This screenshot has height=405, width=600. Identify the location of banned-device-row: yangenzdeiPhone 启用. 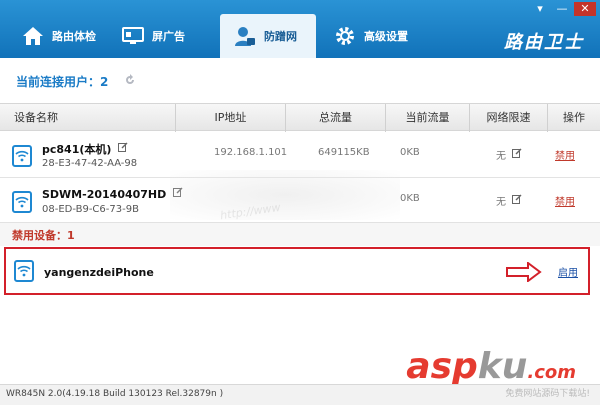
(297, 271).